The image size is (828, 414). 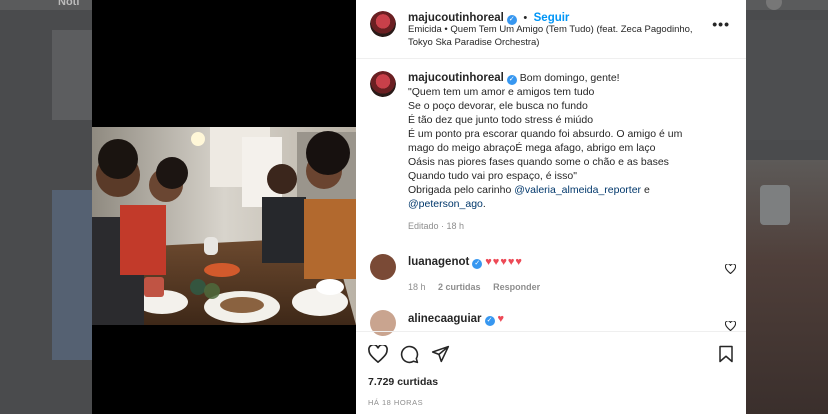 I want to click on more-options-icon: •••, so click(x=721, y=24).